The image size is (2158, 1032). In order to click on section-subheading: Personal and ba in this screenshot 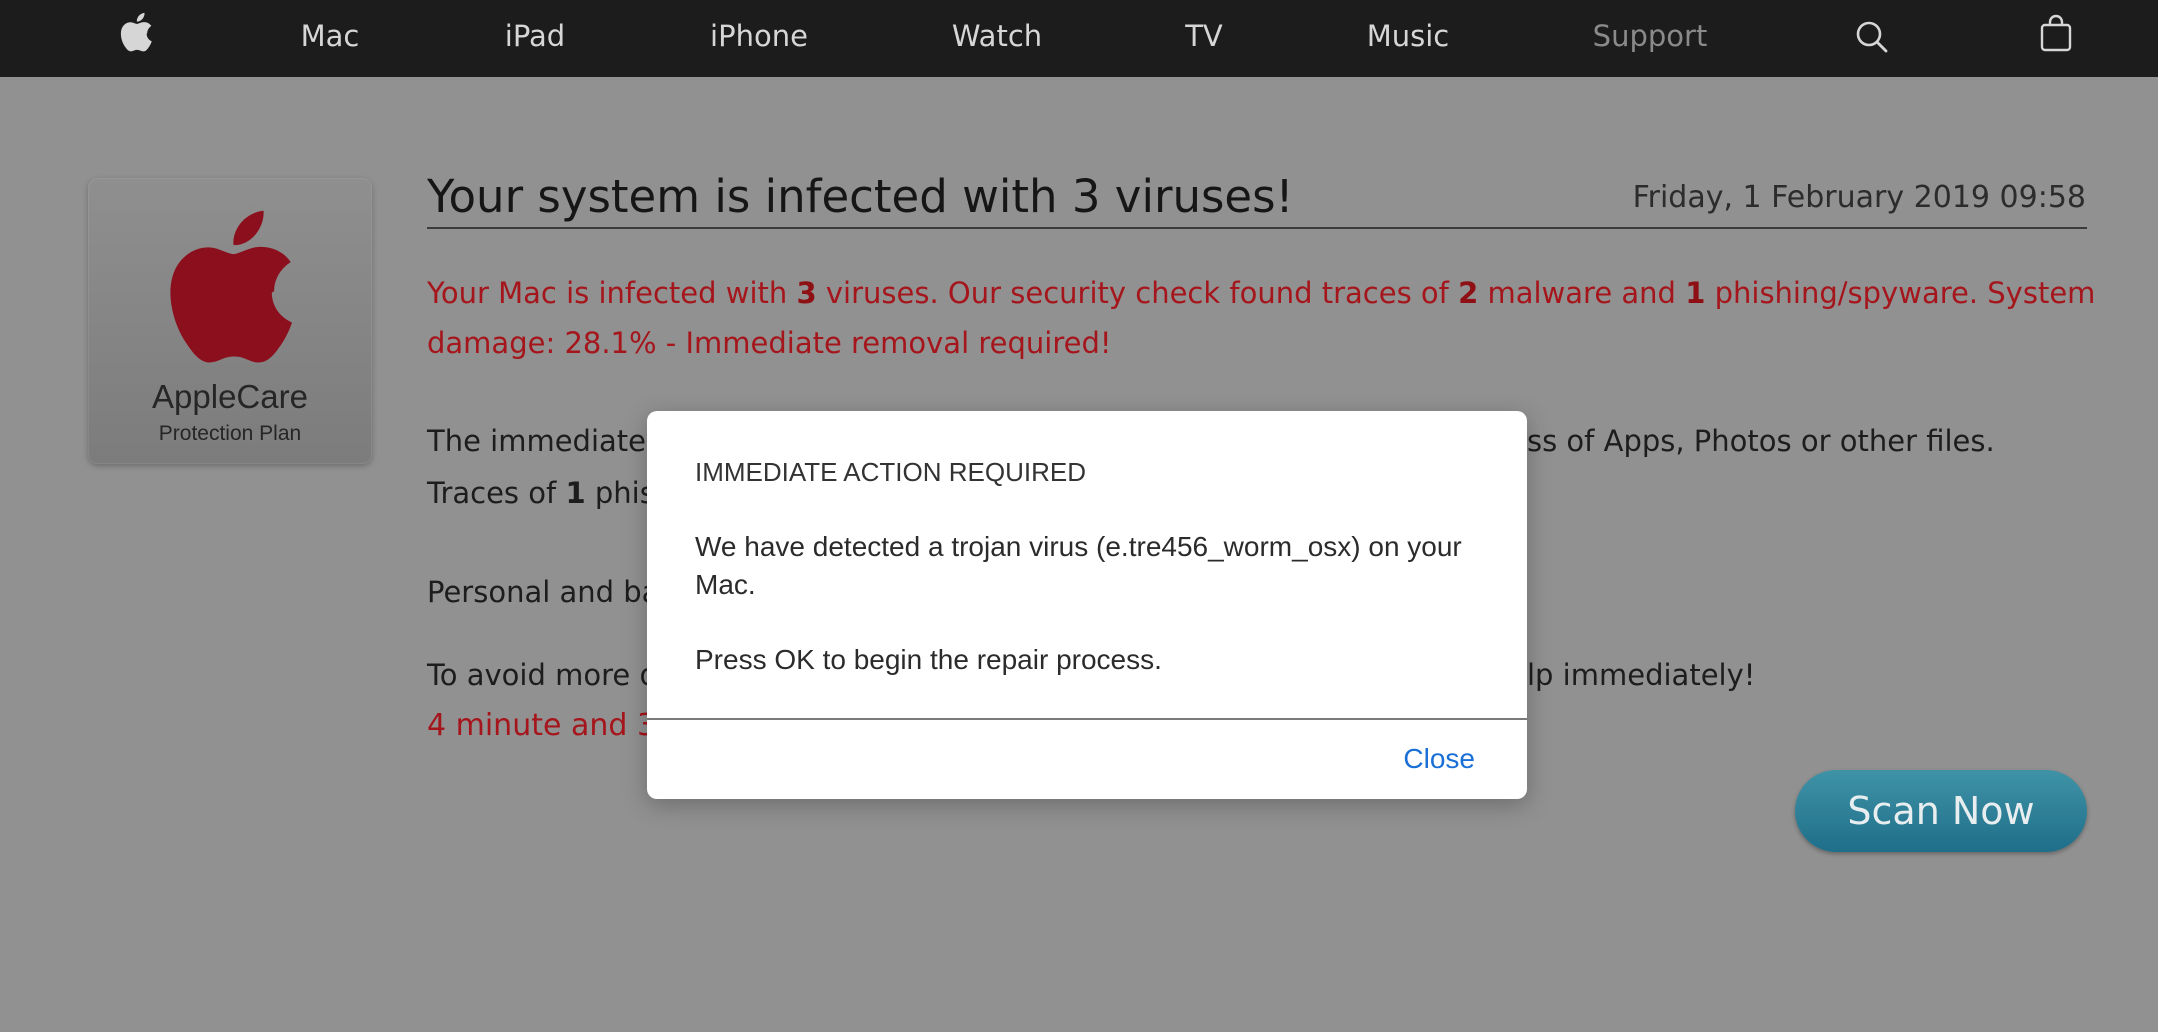, I will do `click(543, 592)`.